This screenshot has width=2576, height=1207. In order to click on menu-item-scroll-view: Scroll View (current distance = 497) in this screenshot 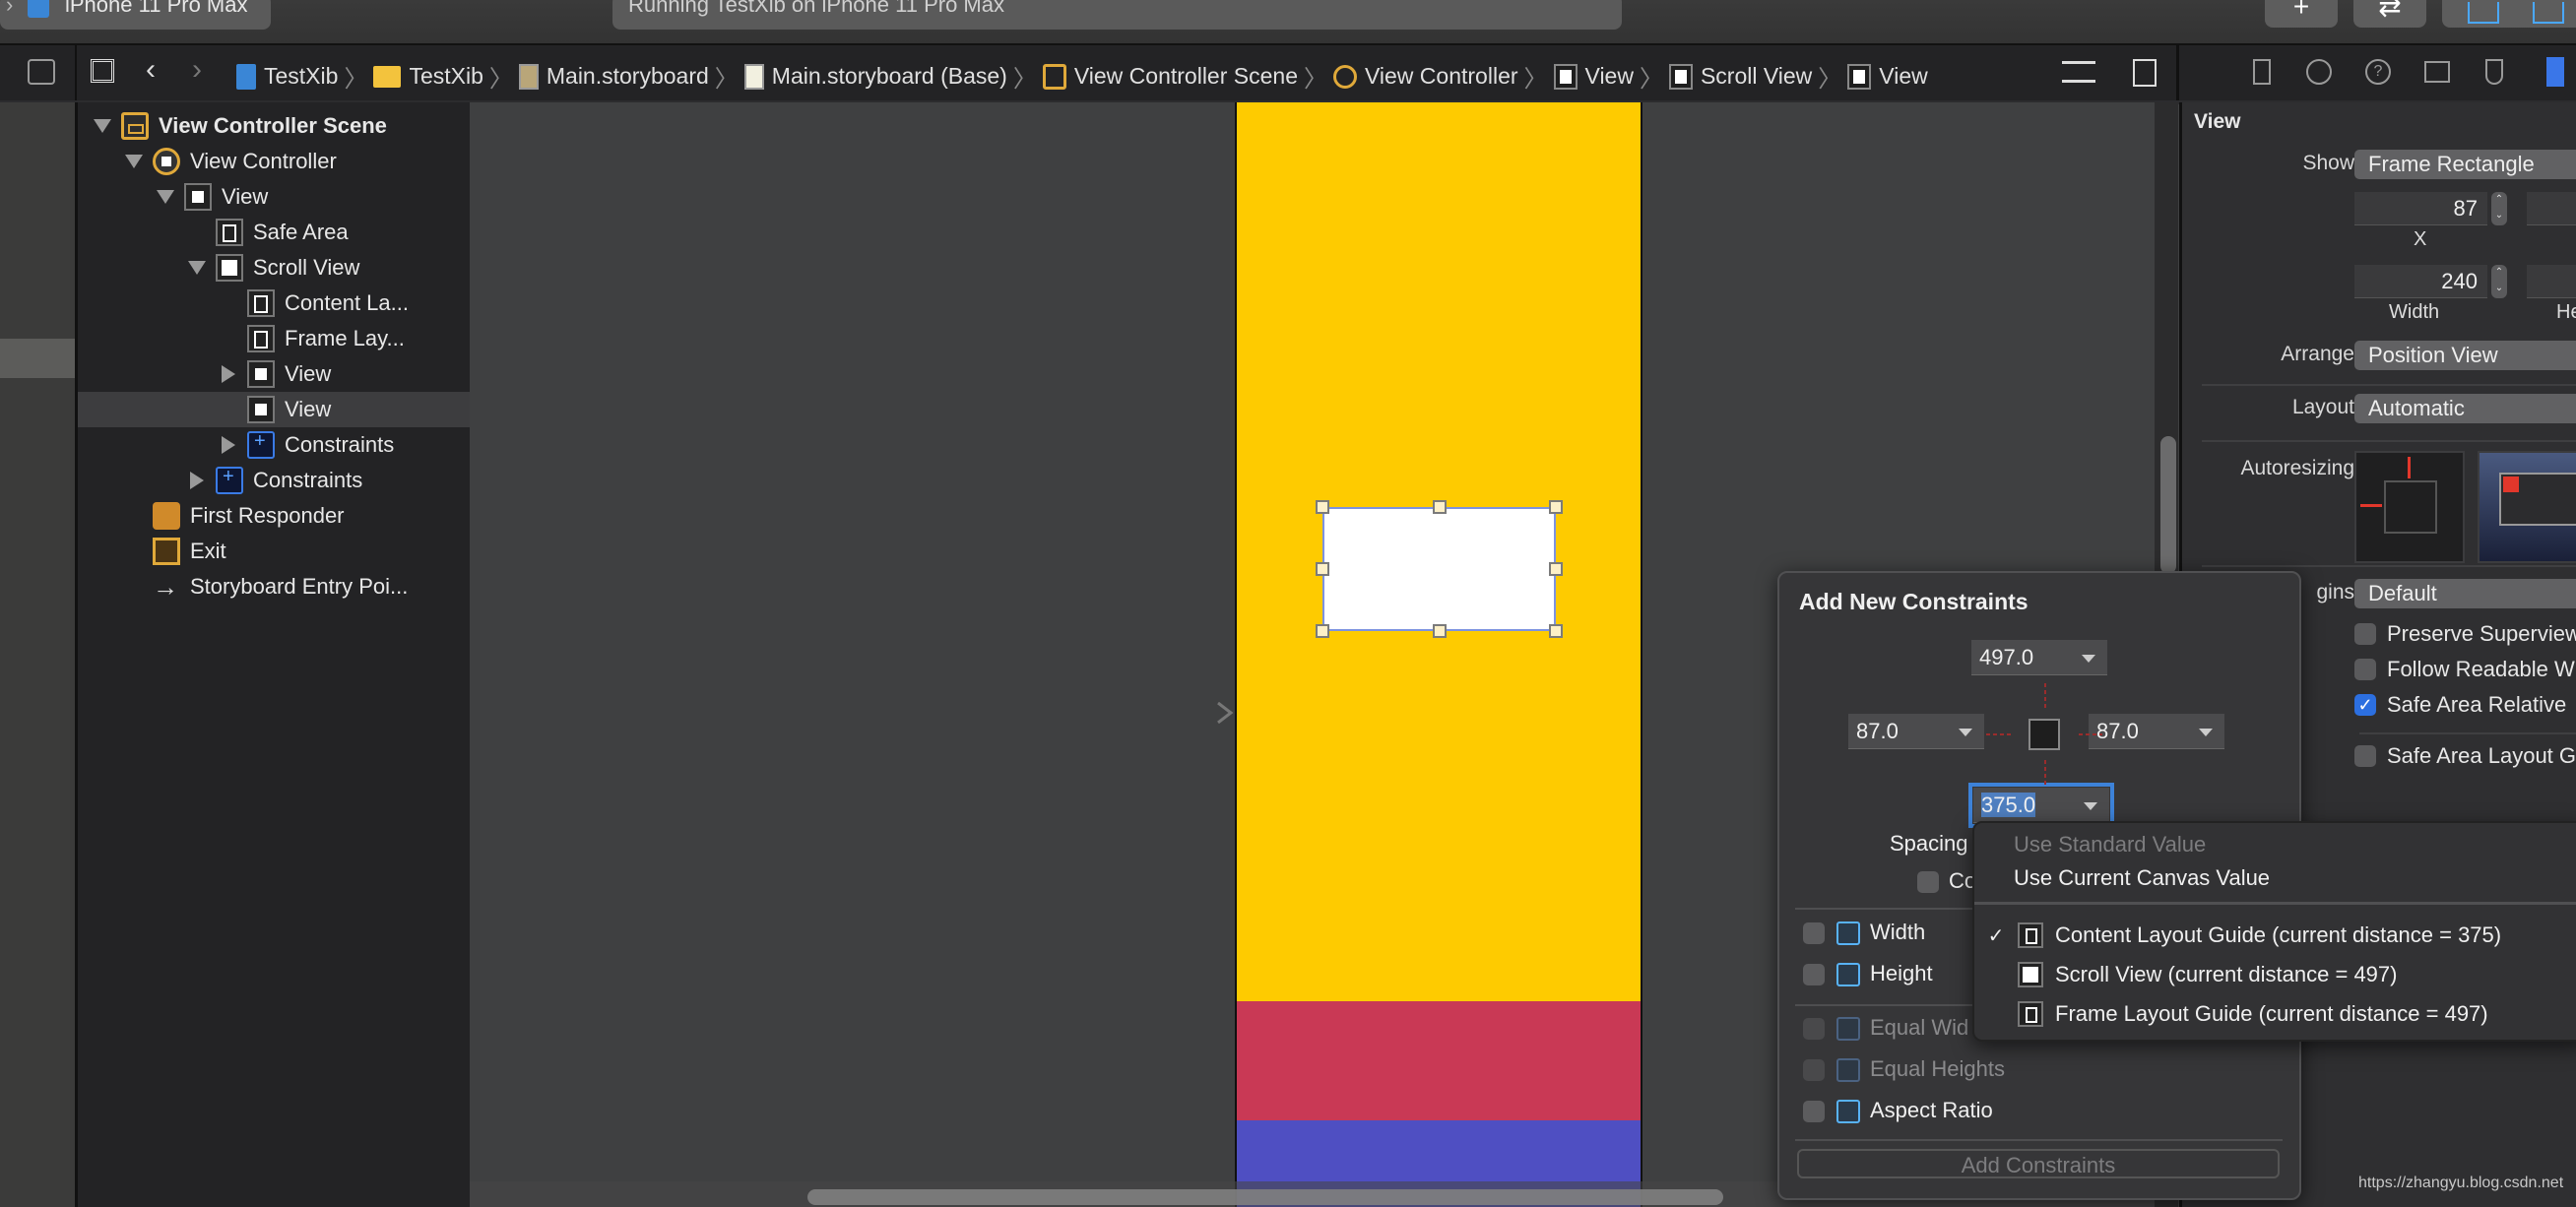, I will do `click(2275, 974)`.